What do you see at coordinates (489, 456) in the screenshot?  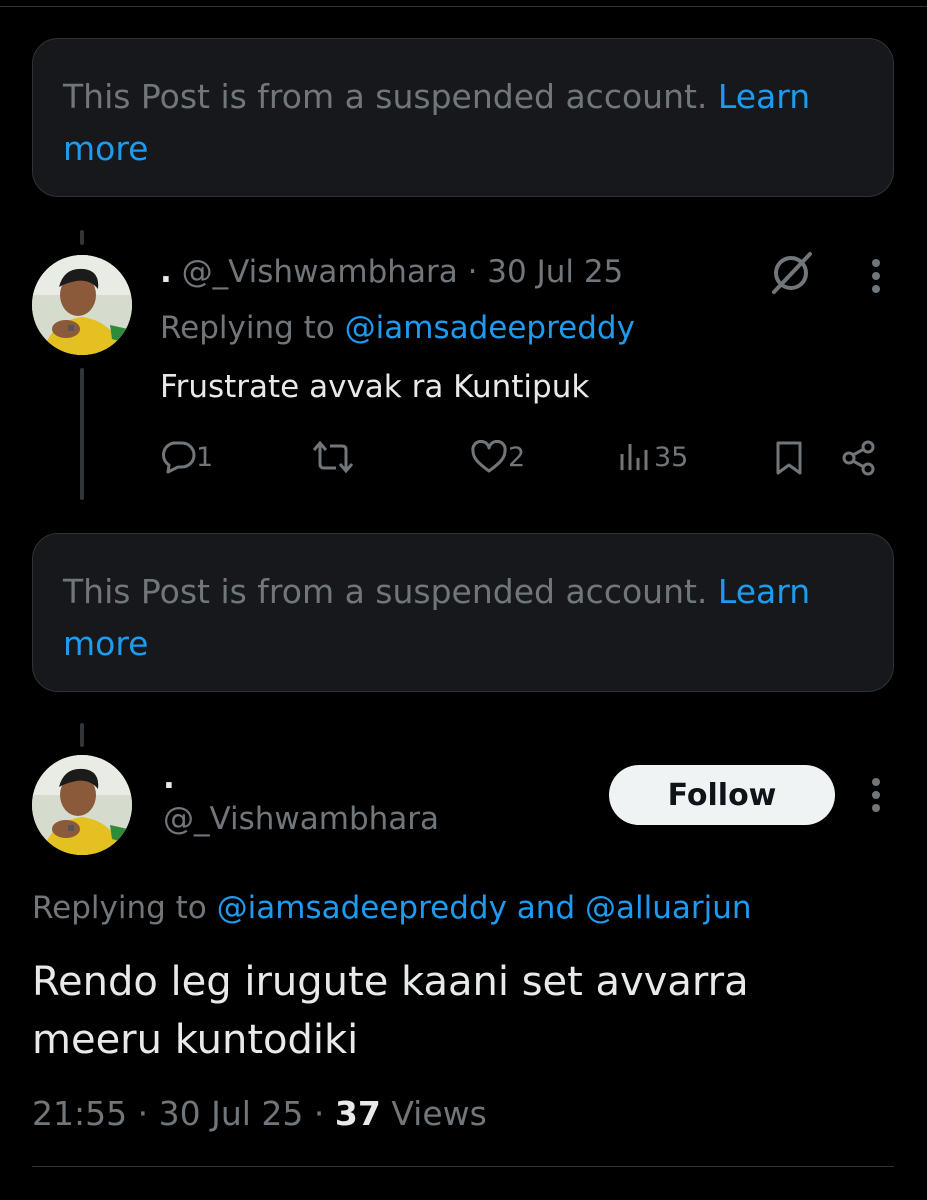 I see `like-icon` at bounding box center [489, 456].